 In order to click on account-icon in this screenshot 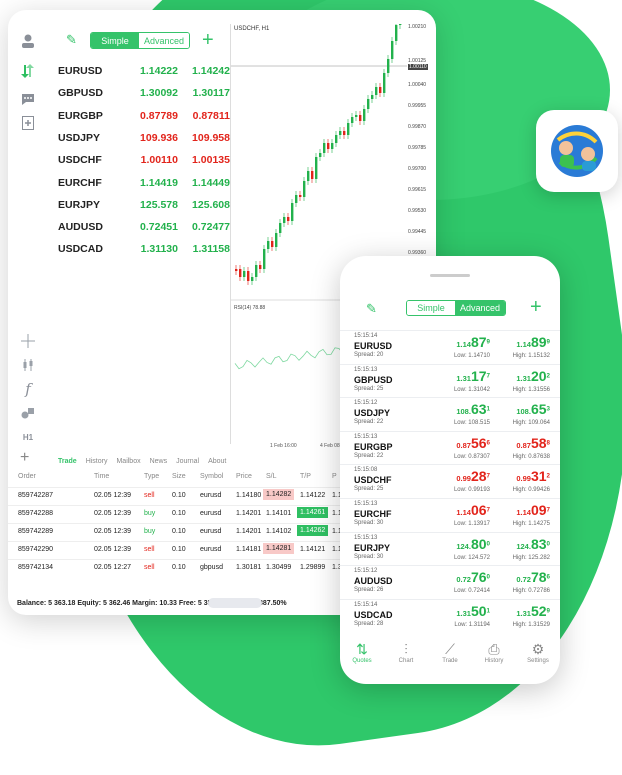, I will do `click(28, 41)`.